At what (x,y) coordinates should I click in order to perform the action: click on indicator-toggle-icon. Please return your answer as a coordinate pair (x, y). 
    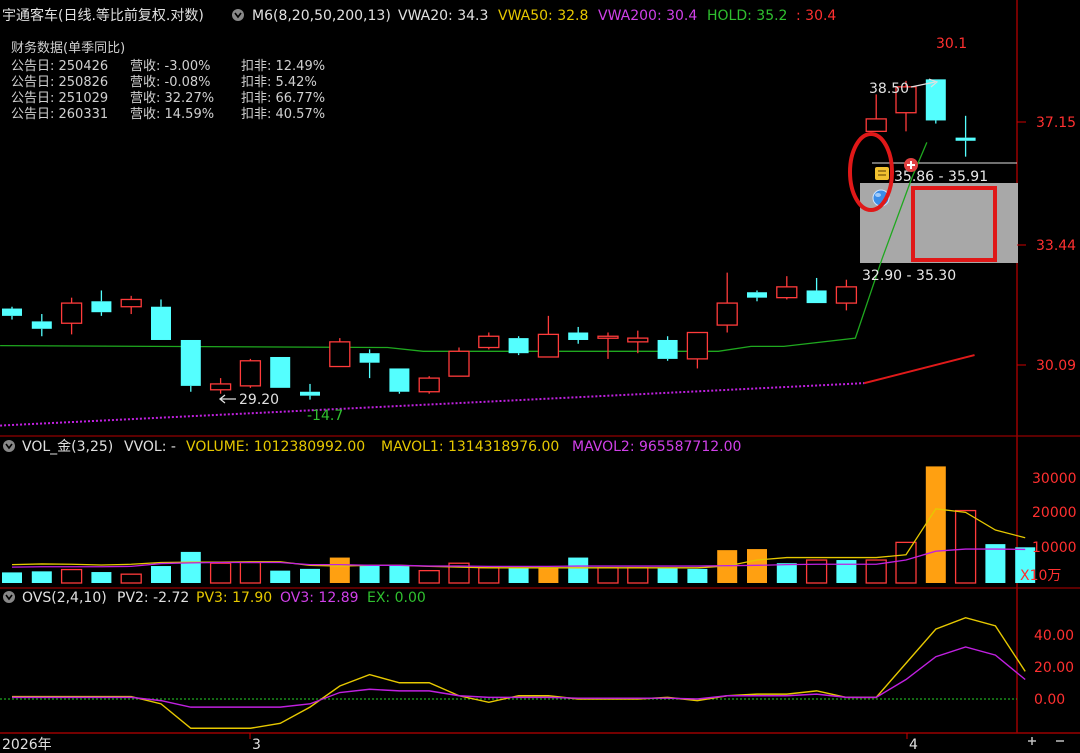
    Looking at the image, I should click on (238, 15).